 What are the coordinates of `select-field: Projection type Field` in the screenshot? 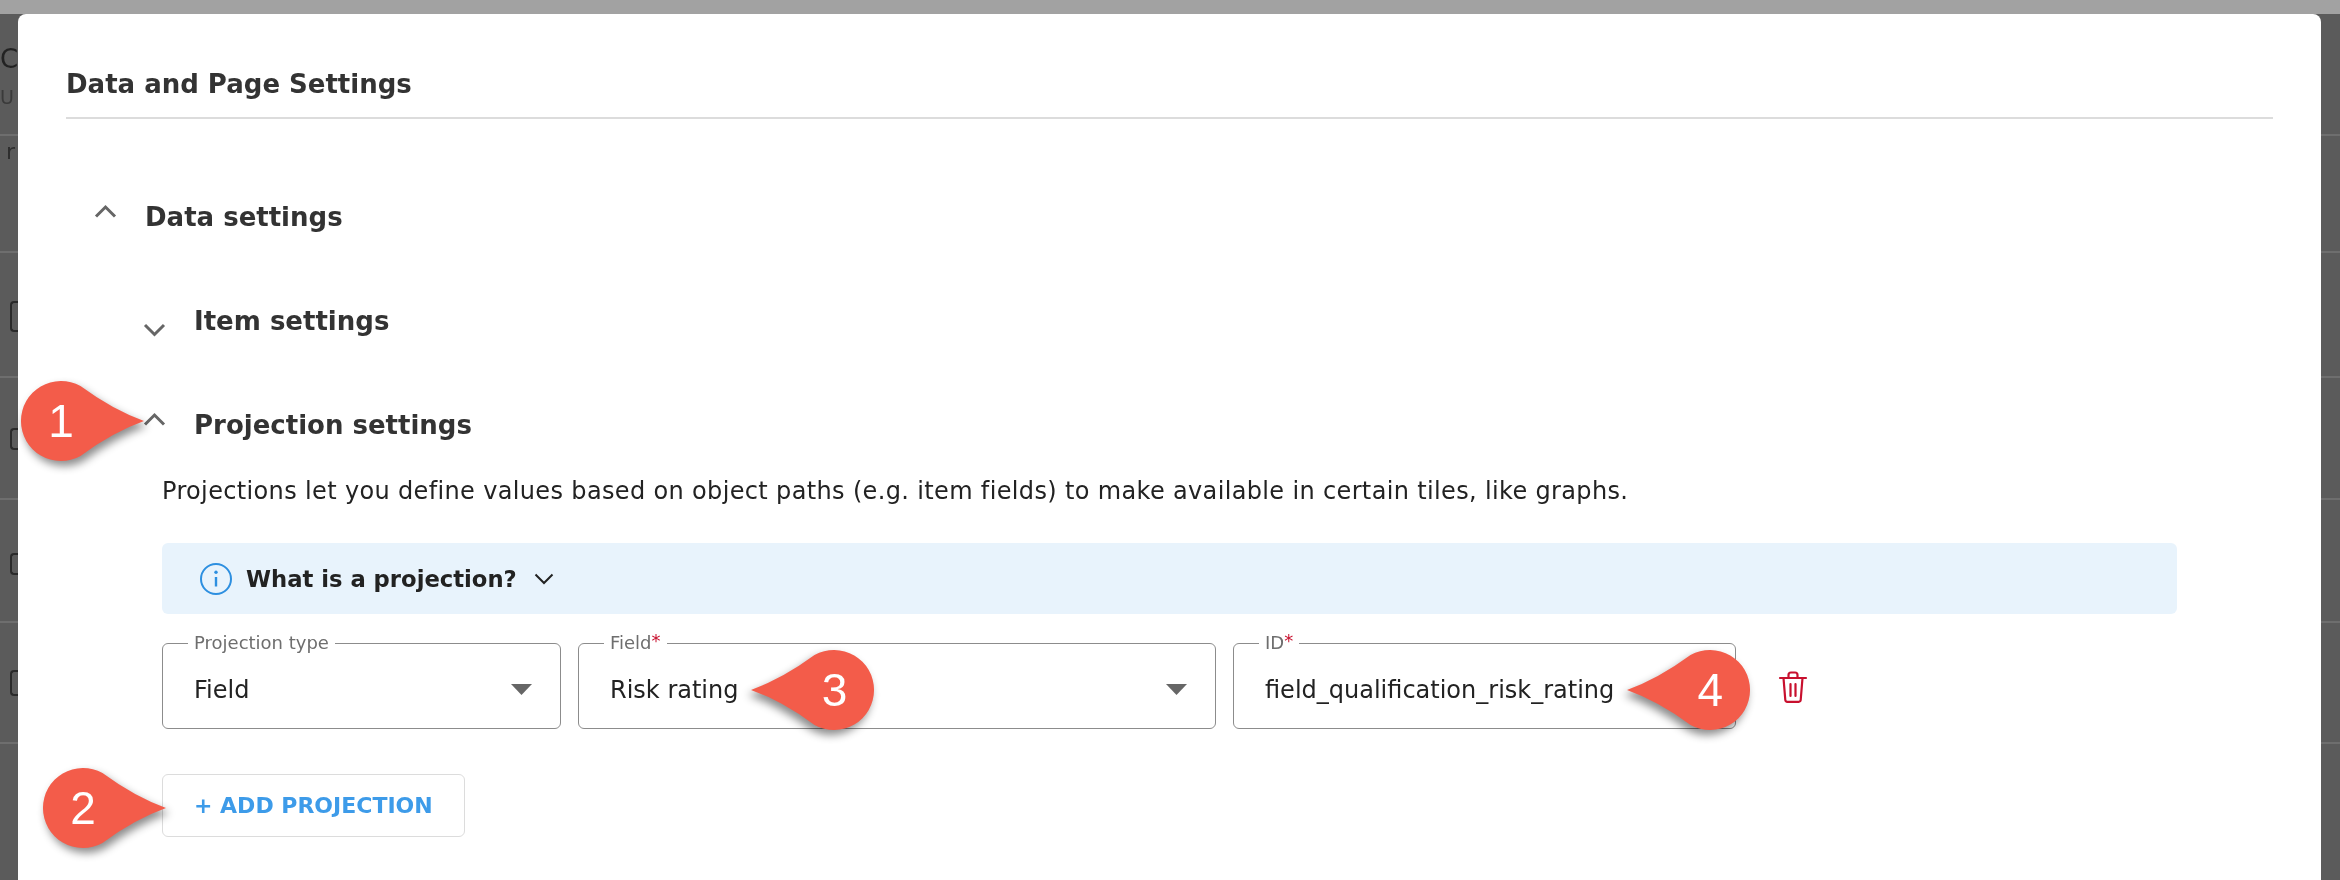 It's located at (361, 682).